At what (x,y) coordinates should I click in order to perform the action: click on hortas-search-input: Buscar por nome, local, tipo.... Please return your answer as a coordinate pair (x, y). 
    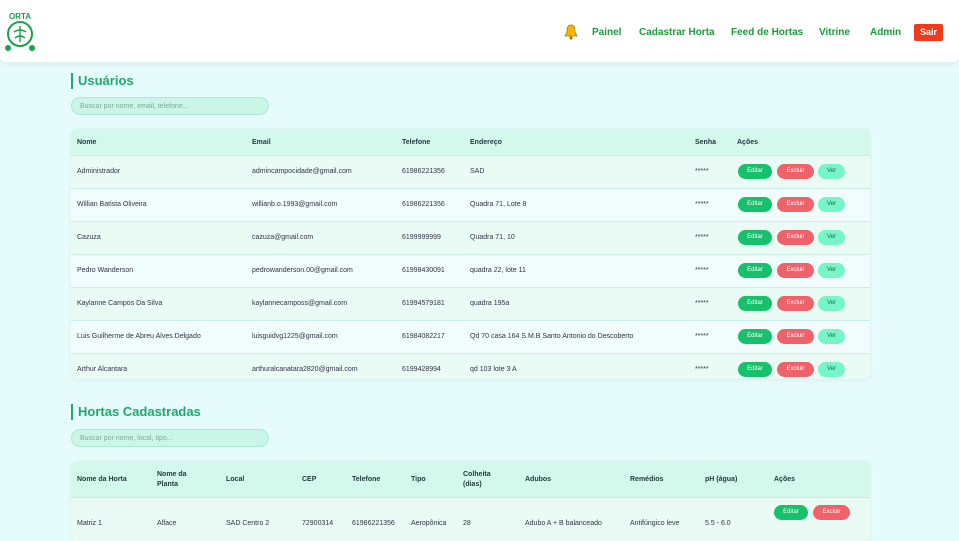
    Looking at the image, I should click on (170, 438).